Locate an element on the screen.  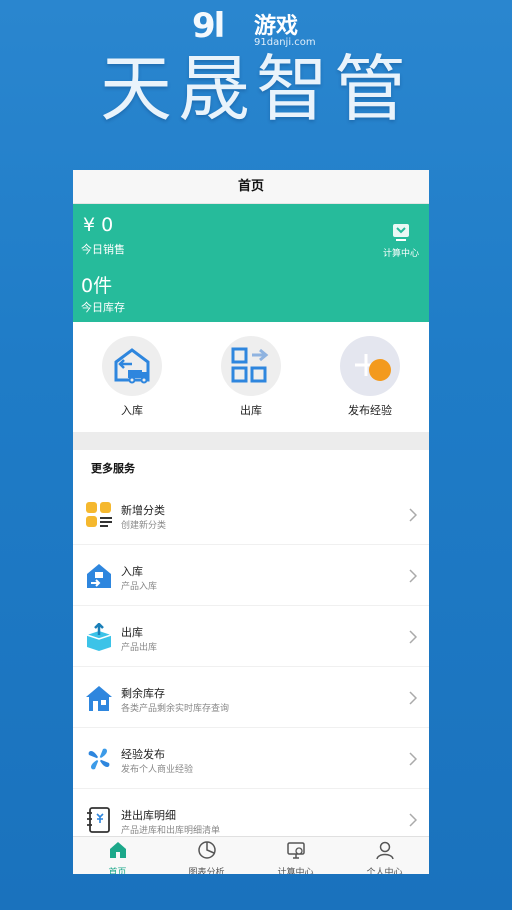
list-item-outbound: 出库 产品出库 is located at coordinates (251, 636).